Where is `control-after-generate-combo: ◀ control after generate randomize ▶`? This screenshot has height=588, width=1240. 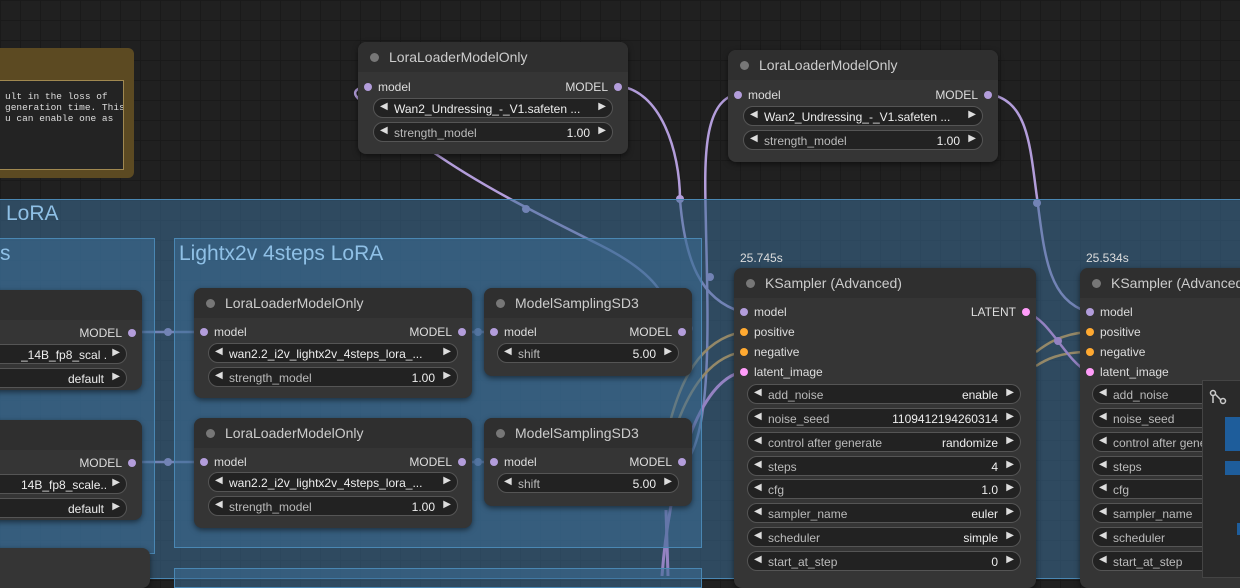 control-after-generate-combo: ◀ control after generate randomize ▶ is located at coordinates (884, 442).